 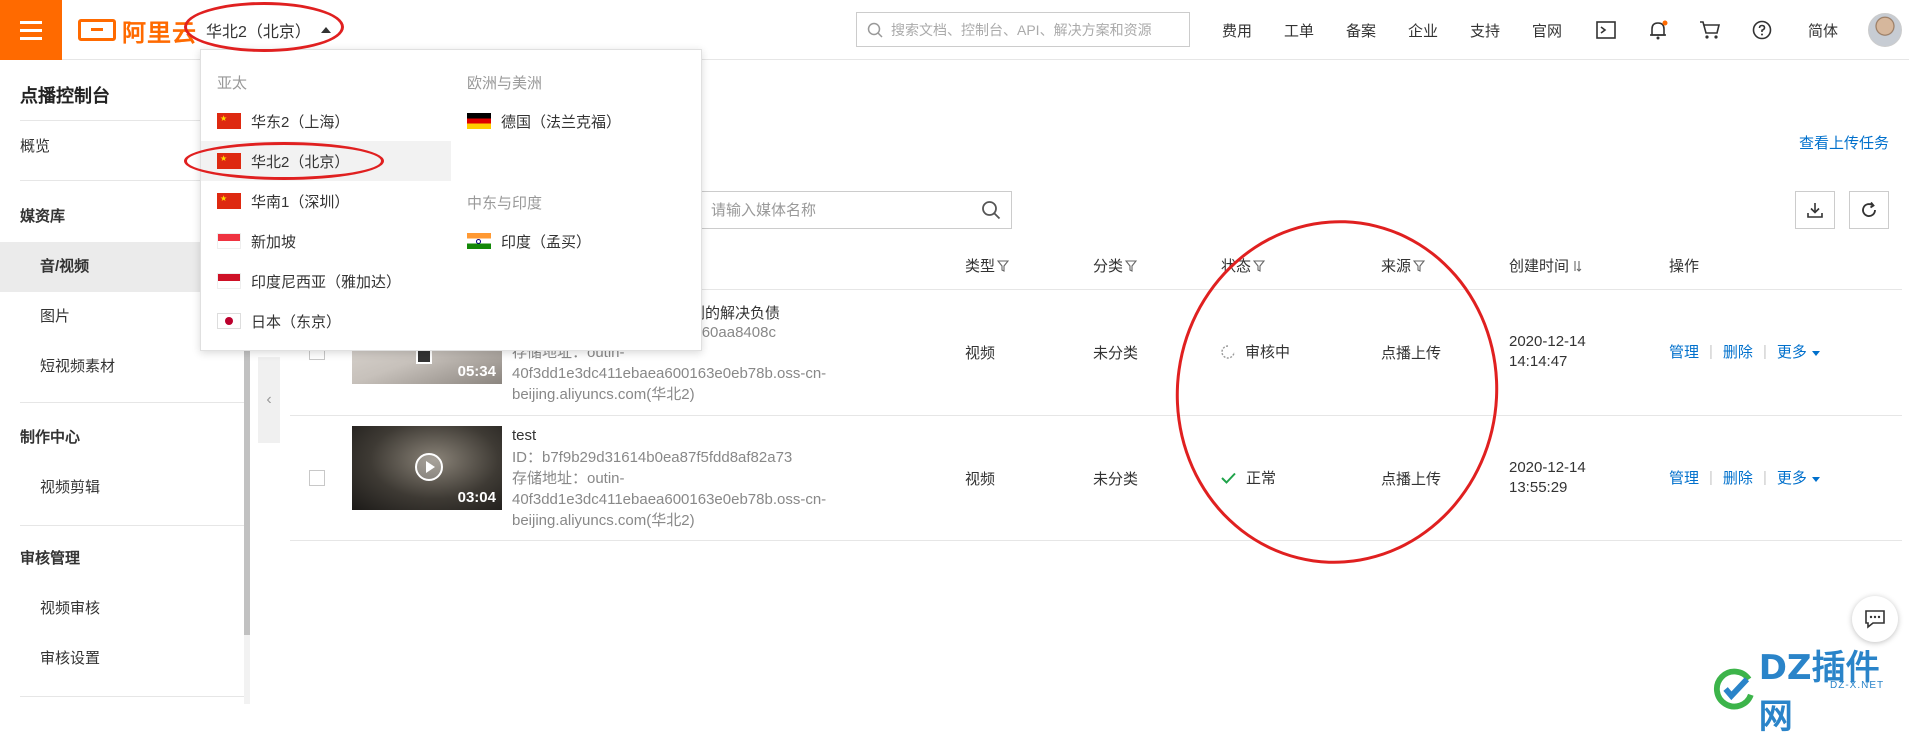 What do you see at coordinates (1844, 142) in the screenshot?
I see `view-upload-tasks-link: 查看上传任务` at bounding box center [1844, 142].